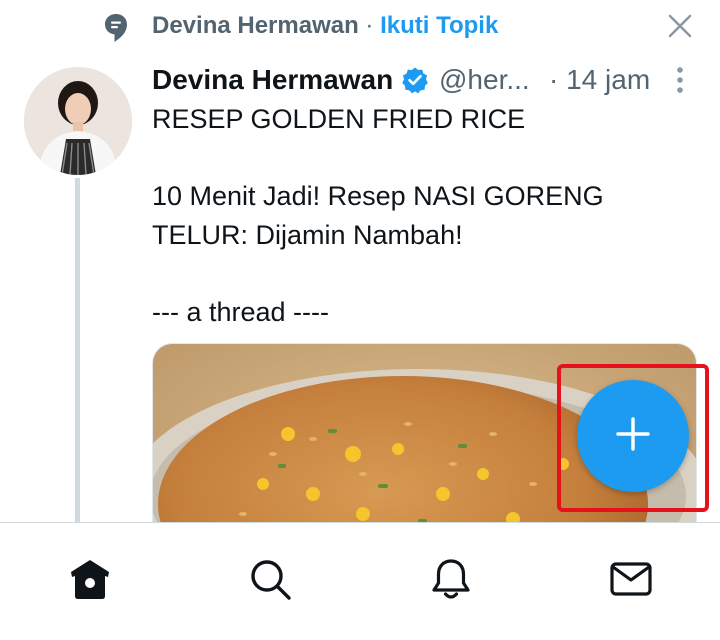 Image resolution: width=720 pixels, height=640 pixels. Describe the element at coordinates (415, 80) in the screenshot. I see `verified-badge-icon` at that location.